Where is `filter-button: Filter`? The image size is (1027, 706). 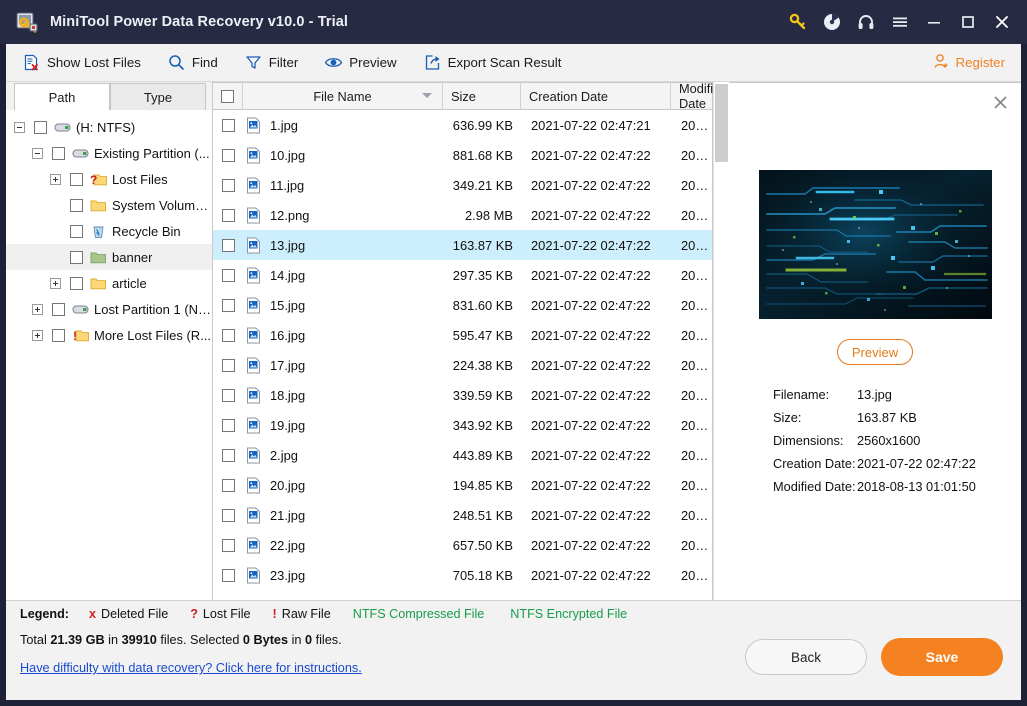
filter-button: Filter is located at coordinates (271, 63).